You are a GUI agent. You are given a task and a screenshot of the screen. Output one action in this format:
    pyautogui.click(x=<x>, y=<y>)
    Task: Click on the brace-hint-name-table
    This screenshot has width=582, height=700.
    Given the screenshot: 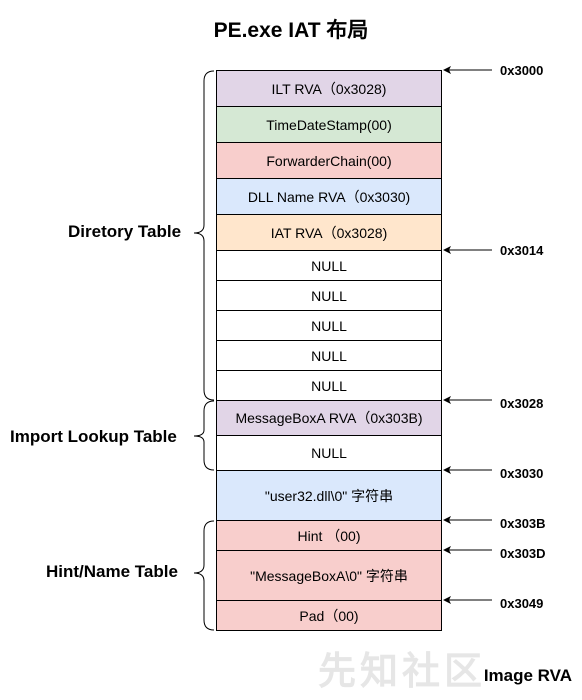 What is the action you would take?
    pyautogui.click(x=204, y=575)
    